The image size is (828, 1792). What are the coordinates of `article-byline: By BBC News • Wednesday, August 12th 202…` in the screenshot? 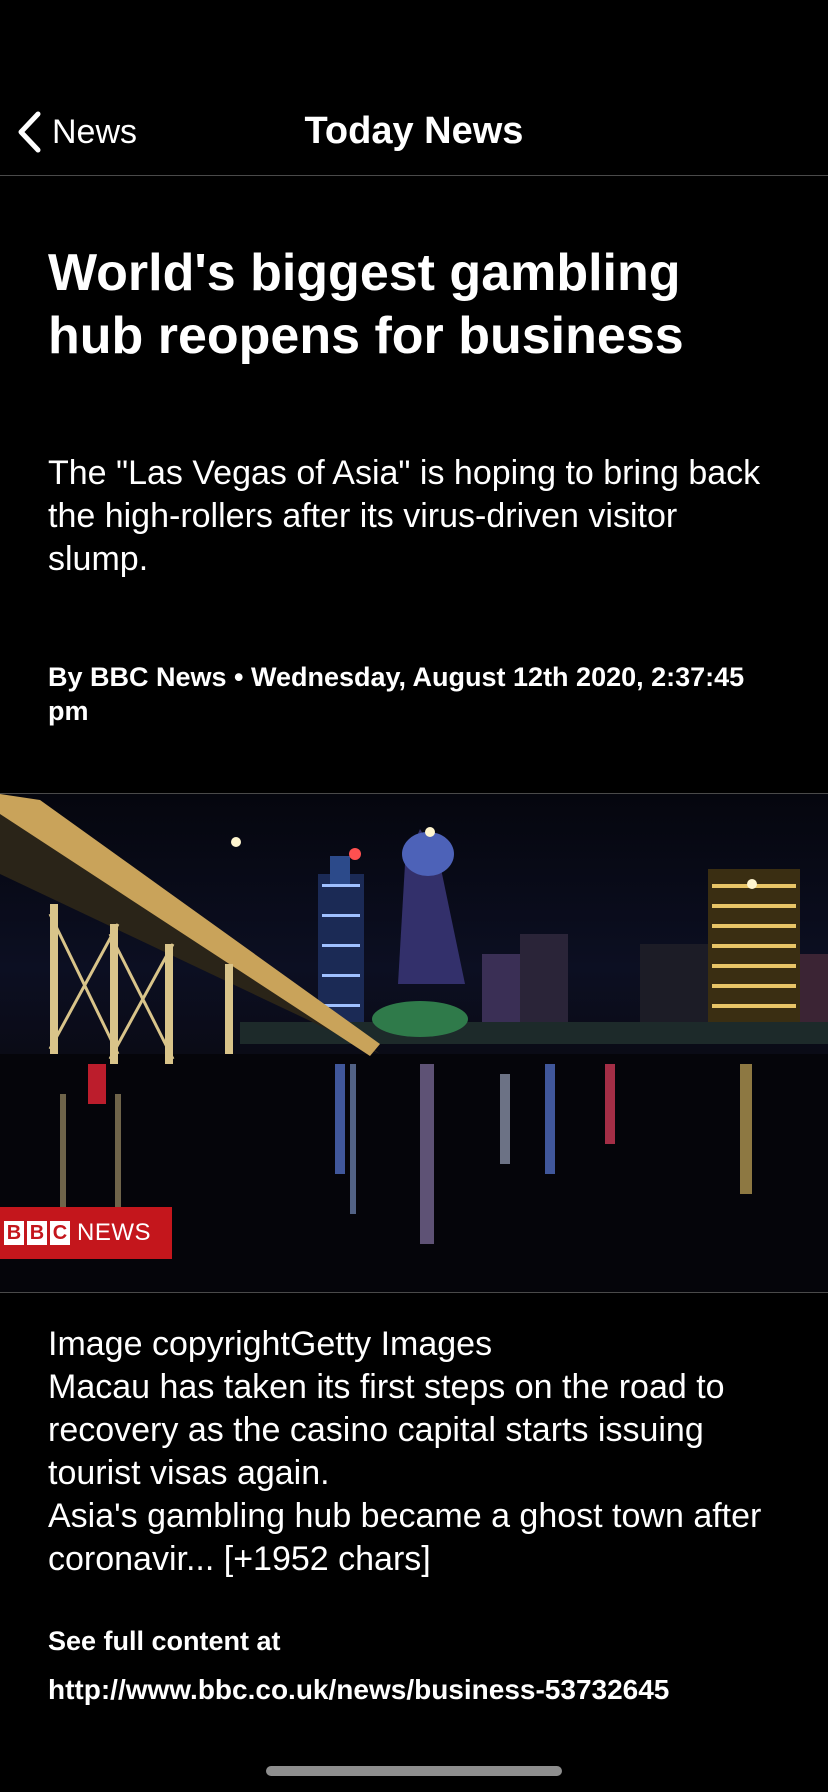 It's located at (396, 694).